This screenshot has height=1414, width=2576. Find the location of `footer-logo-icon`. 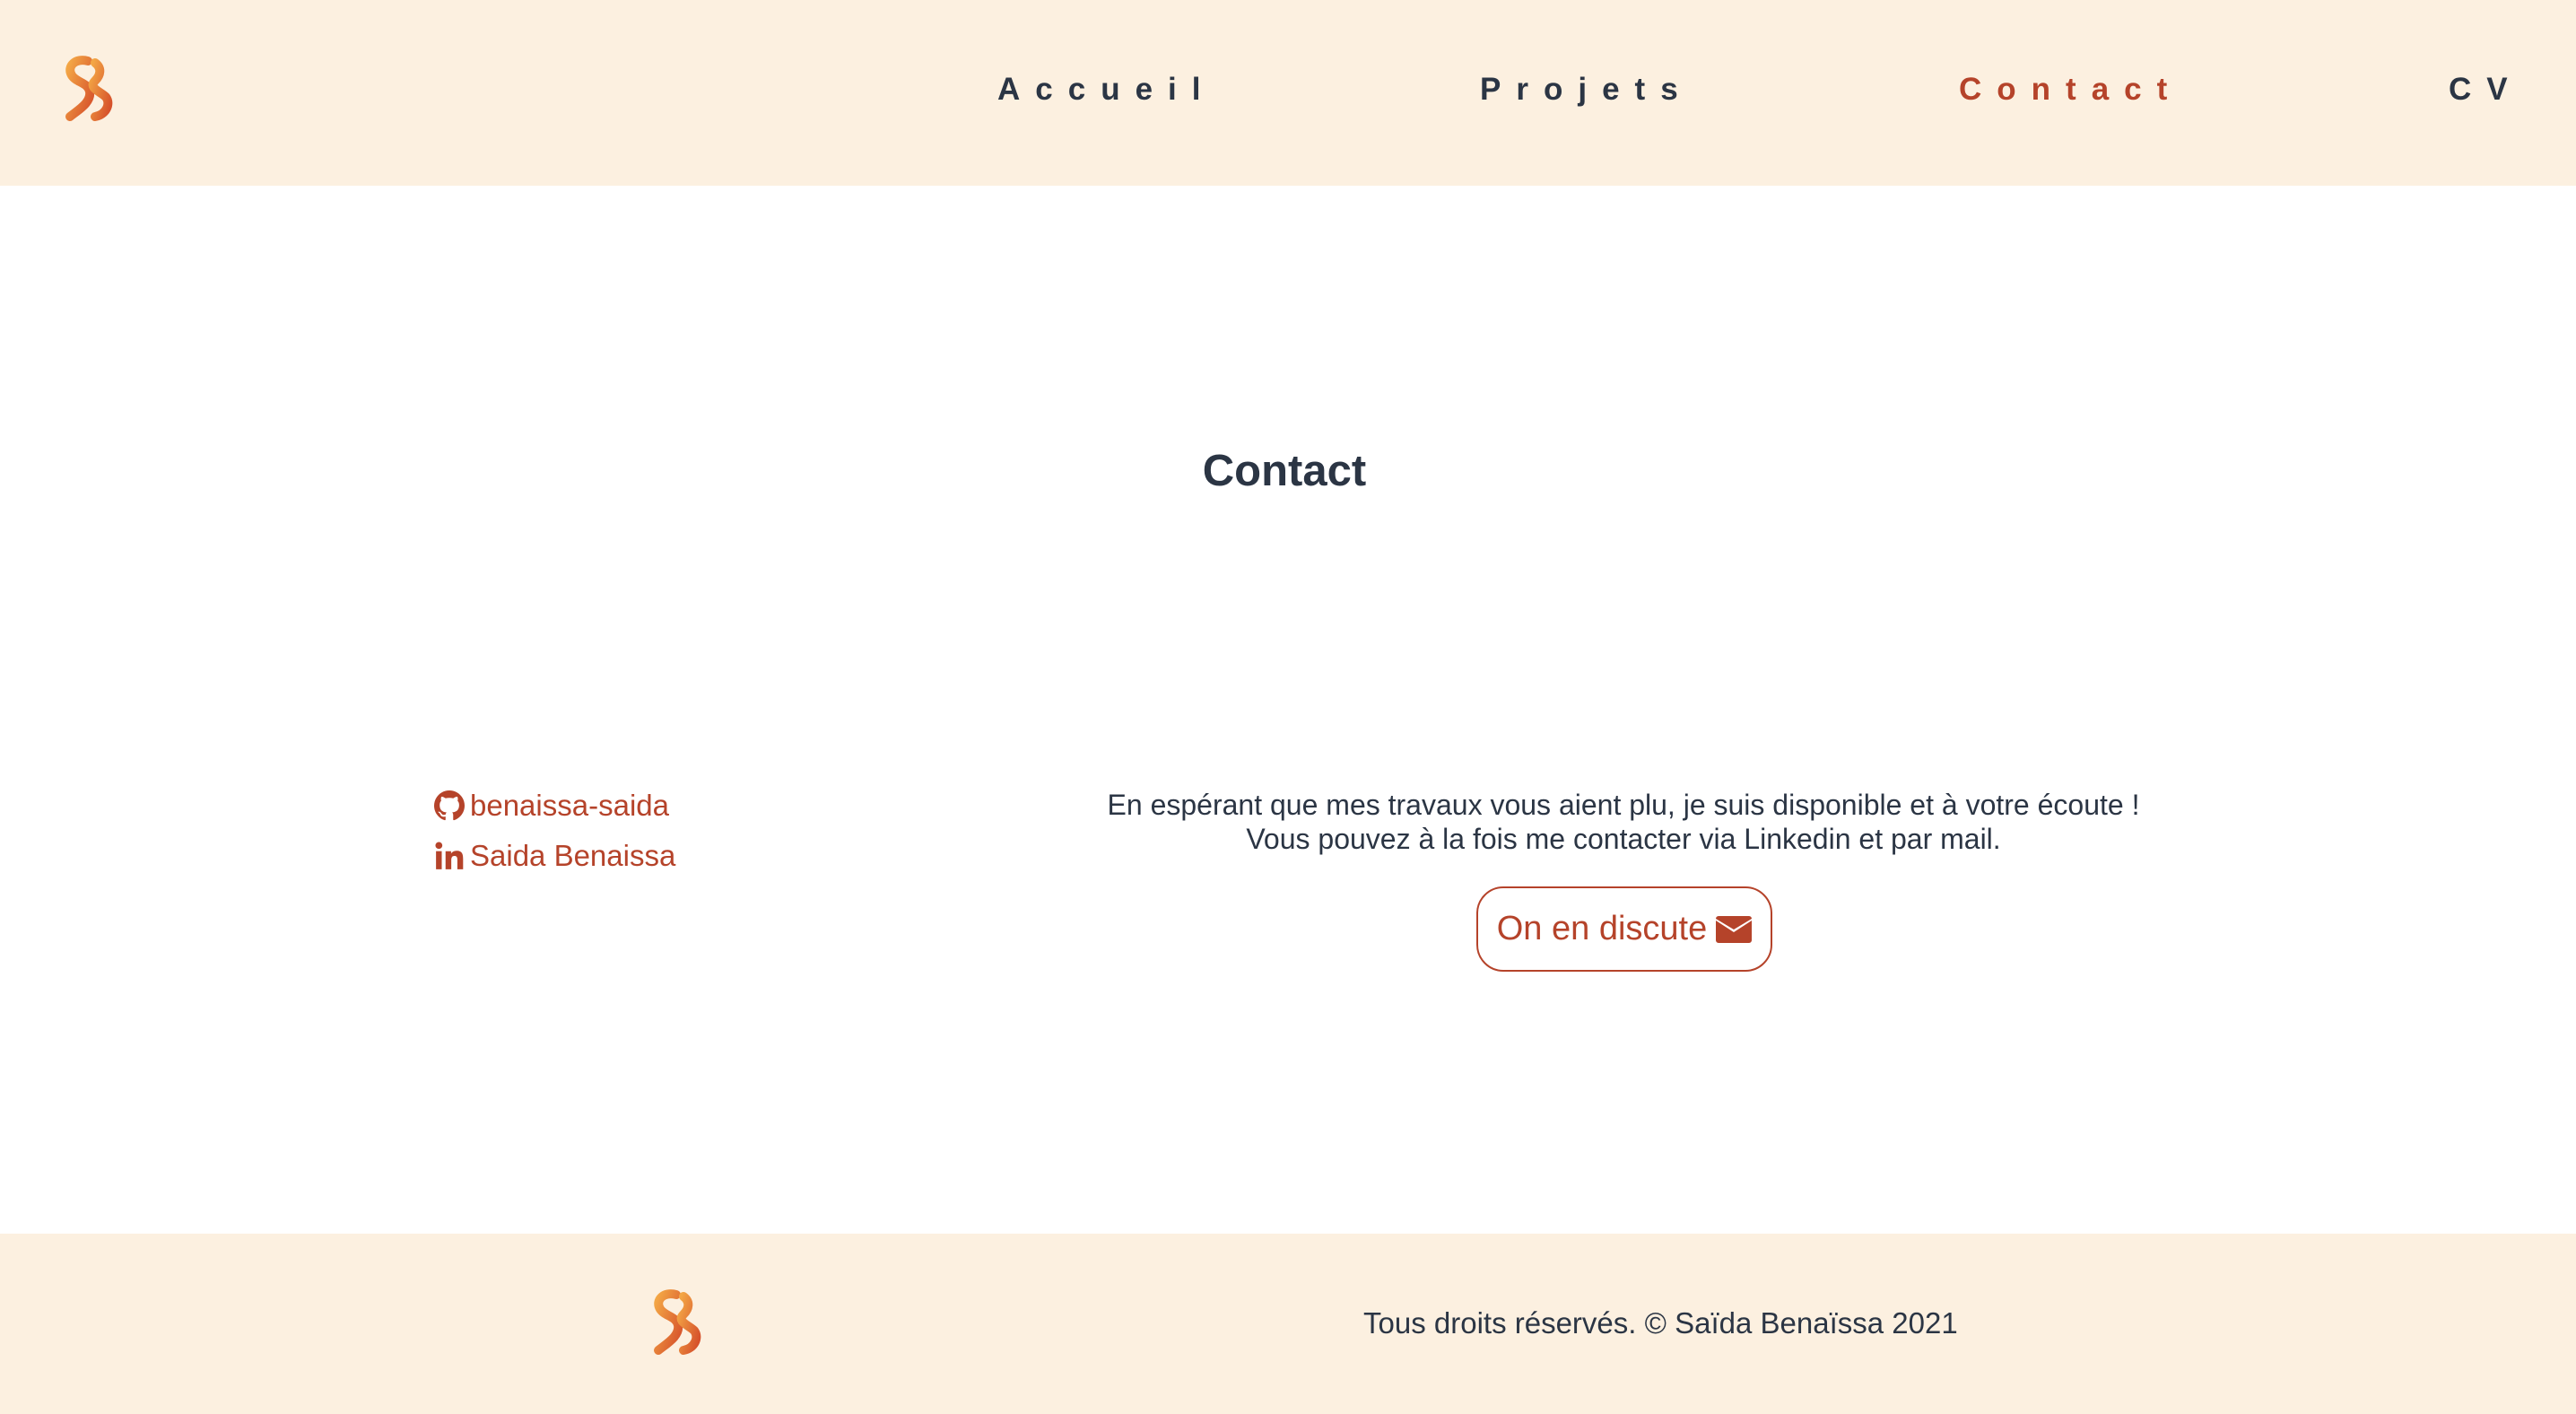

footer-logo-icon is located at coordinates (677, 1322).